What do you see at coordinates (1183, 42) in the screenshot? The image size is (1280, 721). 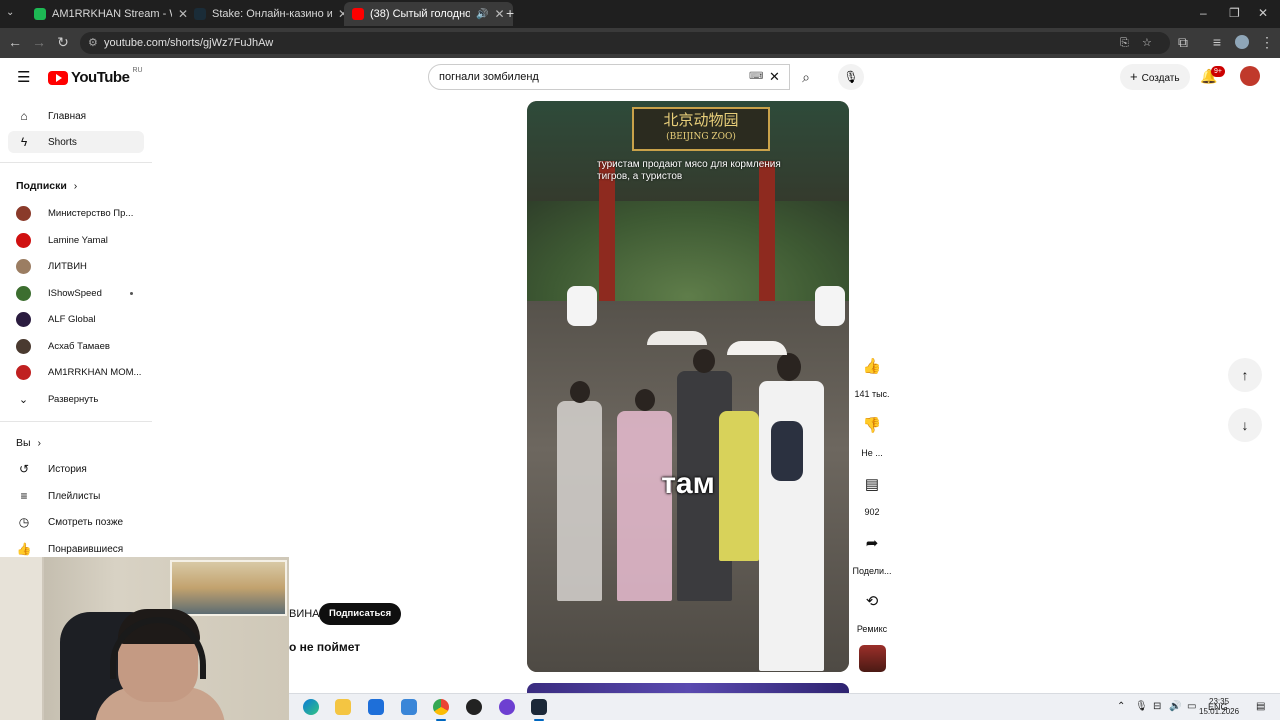 I see `extensions-icon: ⧉` at bounding box center [1183, 42].